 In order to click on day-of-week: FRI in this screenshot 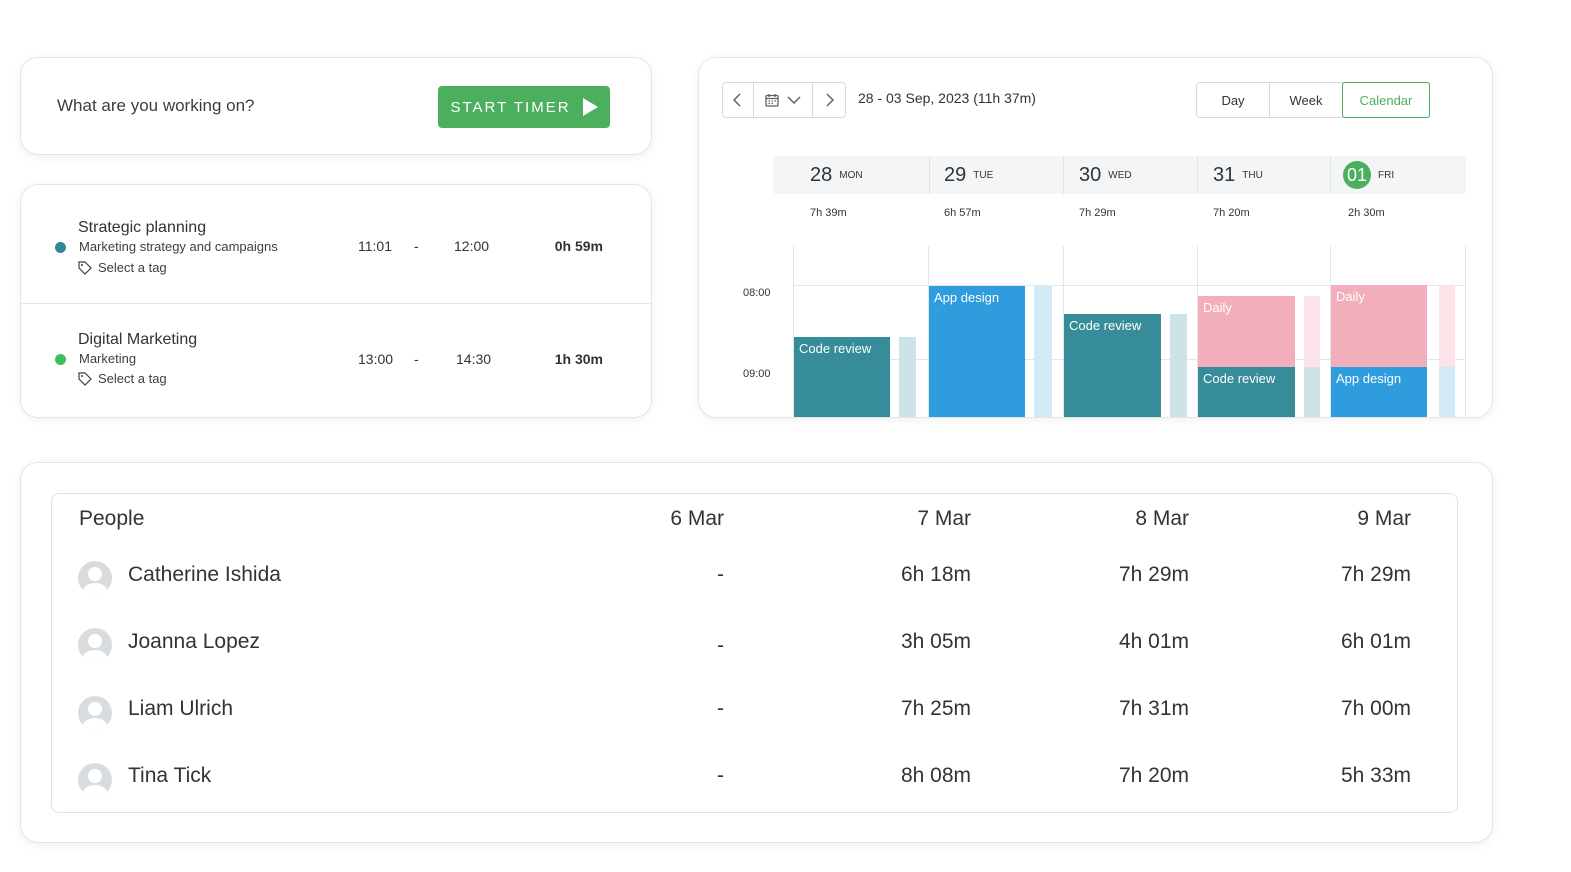, I will do `click(1386, 175)`.